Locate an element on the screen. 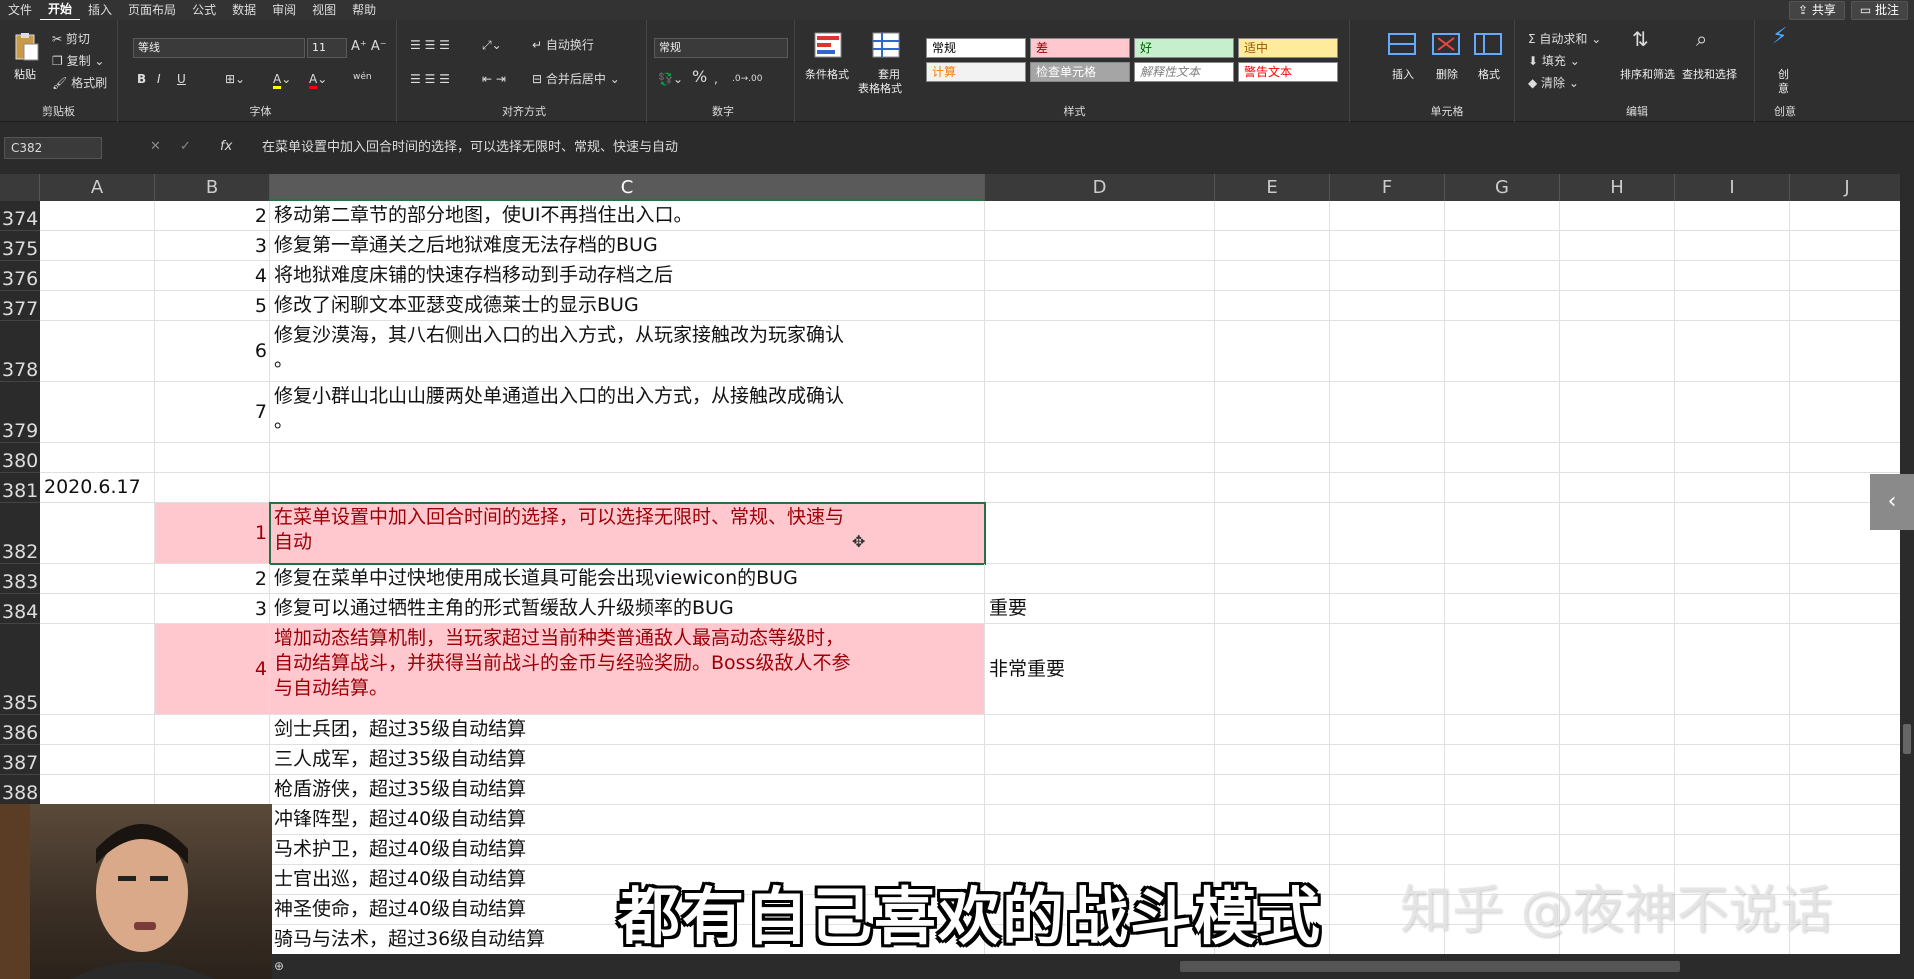  enter-icon: ✓ is located at coordinates (185, 146).